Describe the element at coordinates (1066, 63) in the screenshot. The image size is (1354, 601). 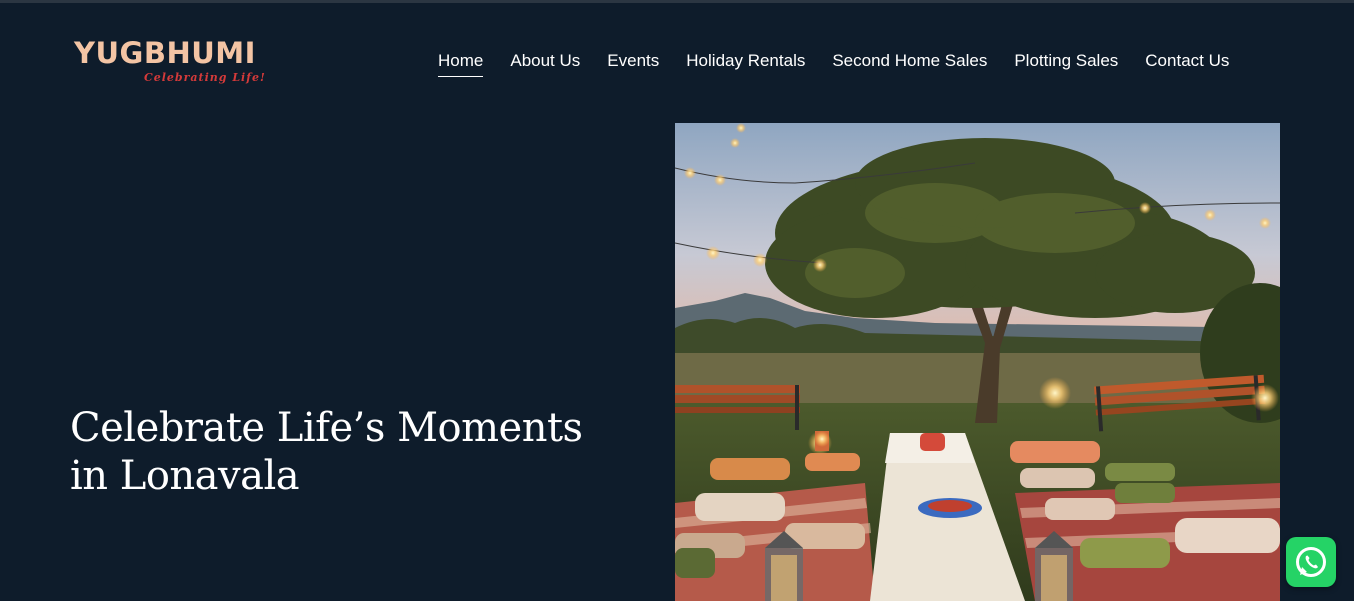
I see `nav-item-plotting-sales: Plotting Sales` at that location.